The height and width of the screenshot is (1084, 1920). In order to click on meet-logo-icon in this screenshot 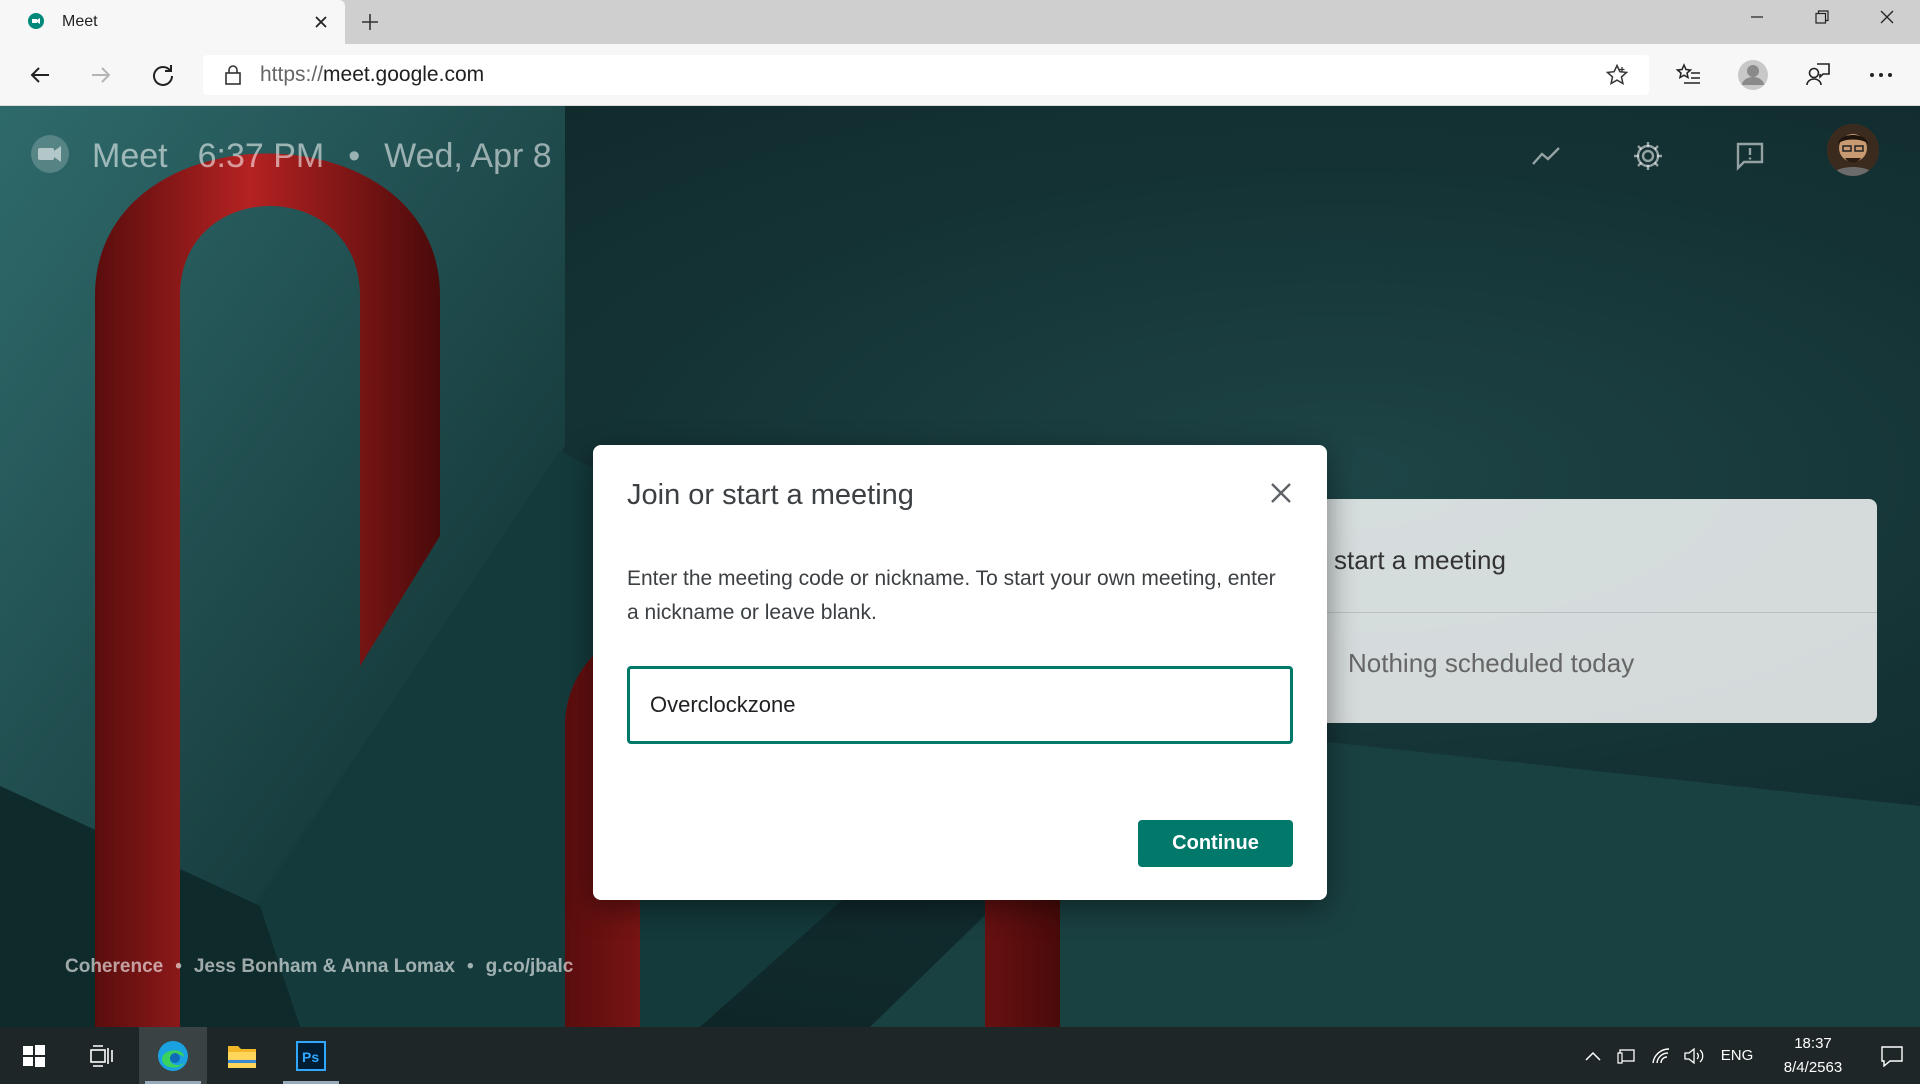, I will do `click(50, 154)`.